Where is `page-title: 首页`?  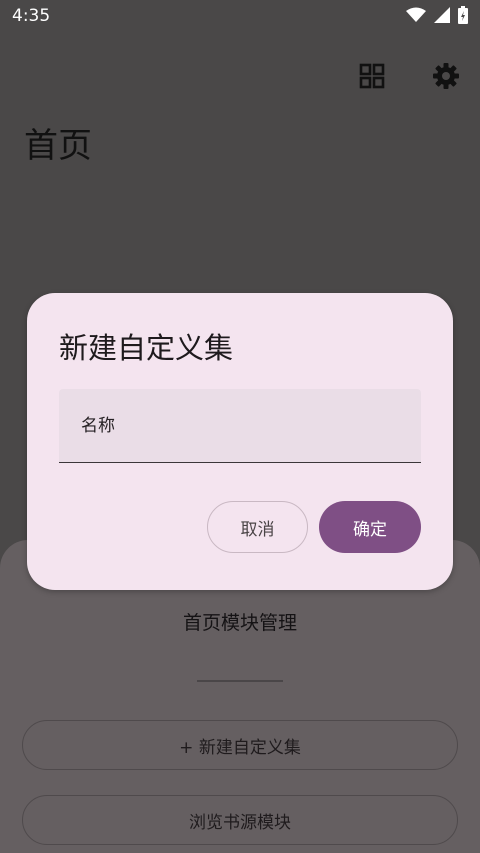 page-title: 首页 is located at coordinates (58, 146).